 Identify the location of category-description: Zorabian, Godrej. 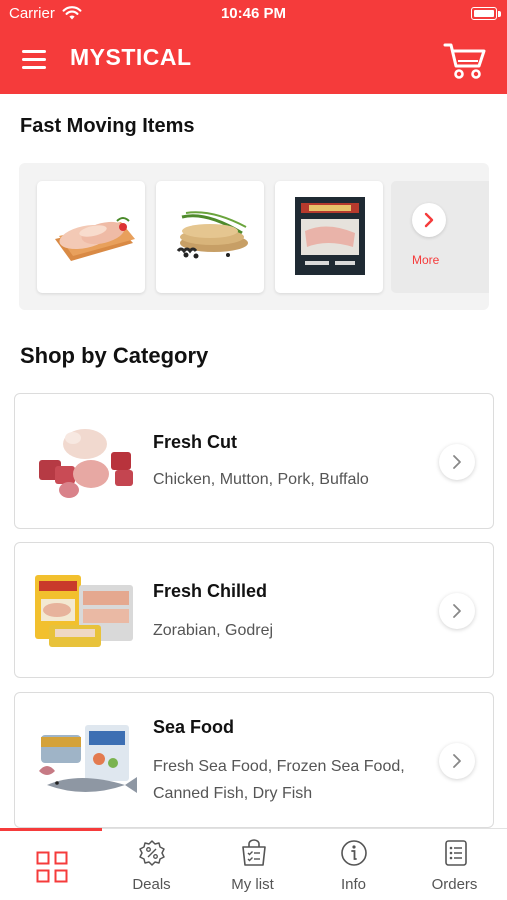
(213, 630).